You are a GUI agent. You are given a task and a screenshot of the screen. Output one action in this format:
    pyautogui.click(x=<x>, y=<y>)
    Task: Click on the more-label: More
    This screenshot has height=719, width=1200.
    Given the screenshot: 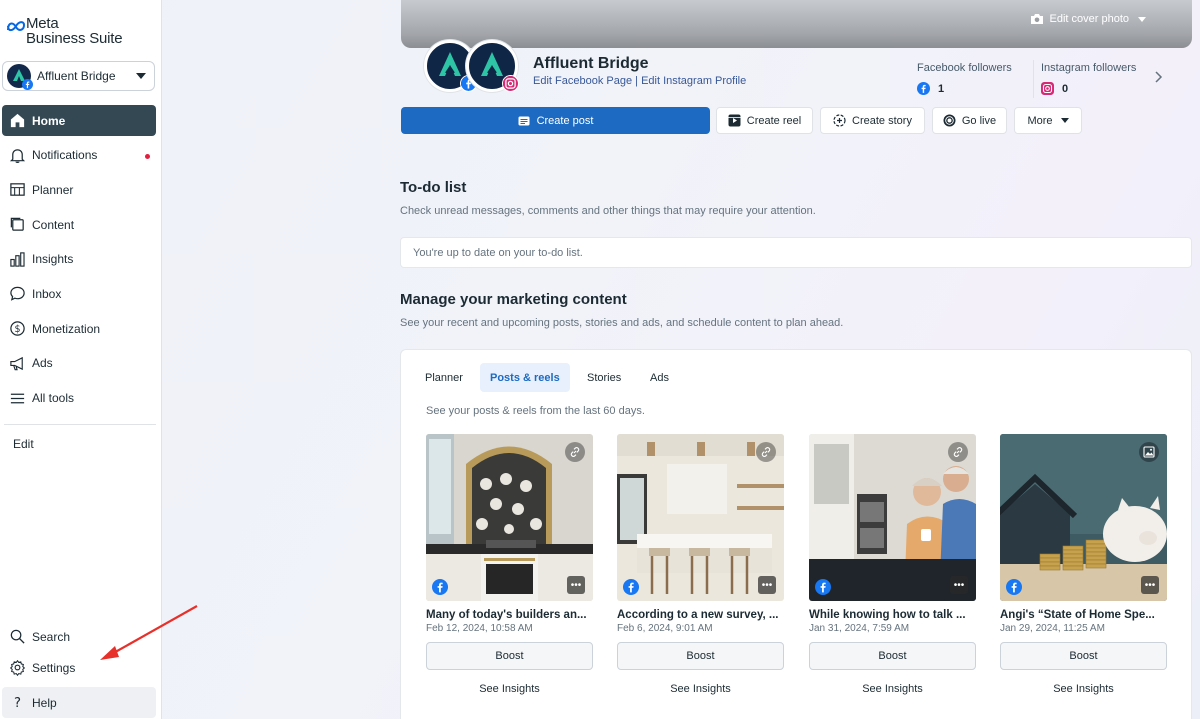 What is the action you would take?
    pyautogui.click(x=1040, y=120)
    